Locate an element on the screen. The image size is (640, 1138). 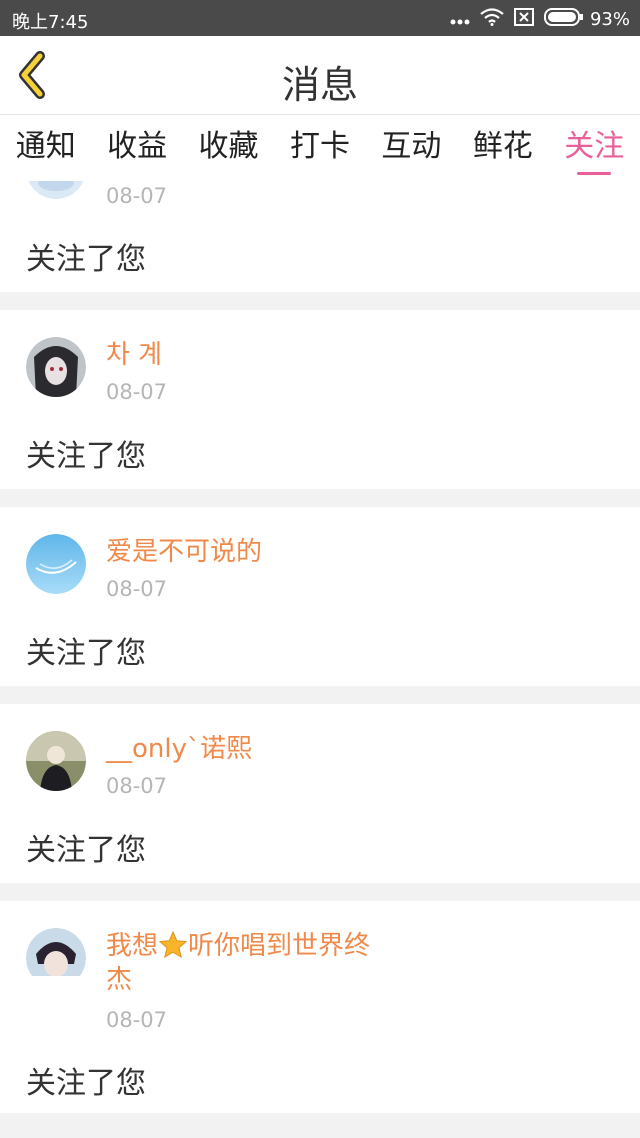
tab-earnings: 收益 is located at coordinates (136, 148).